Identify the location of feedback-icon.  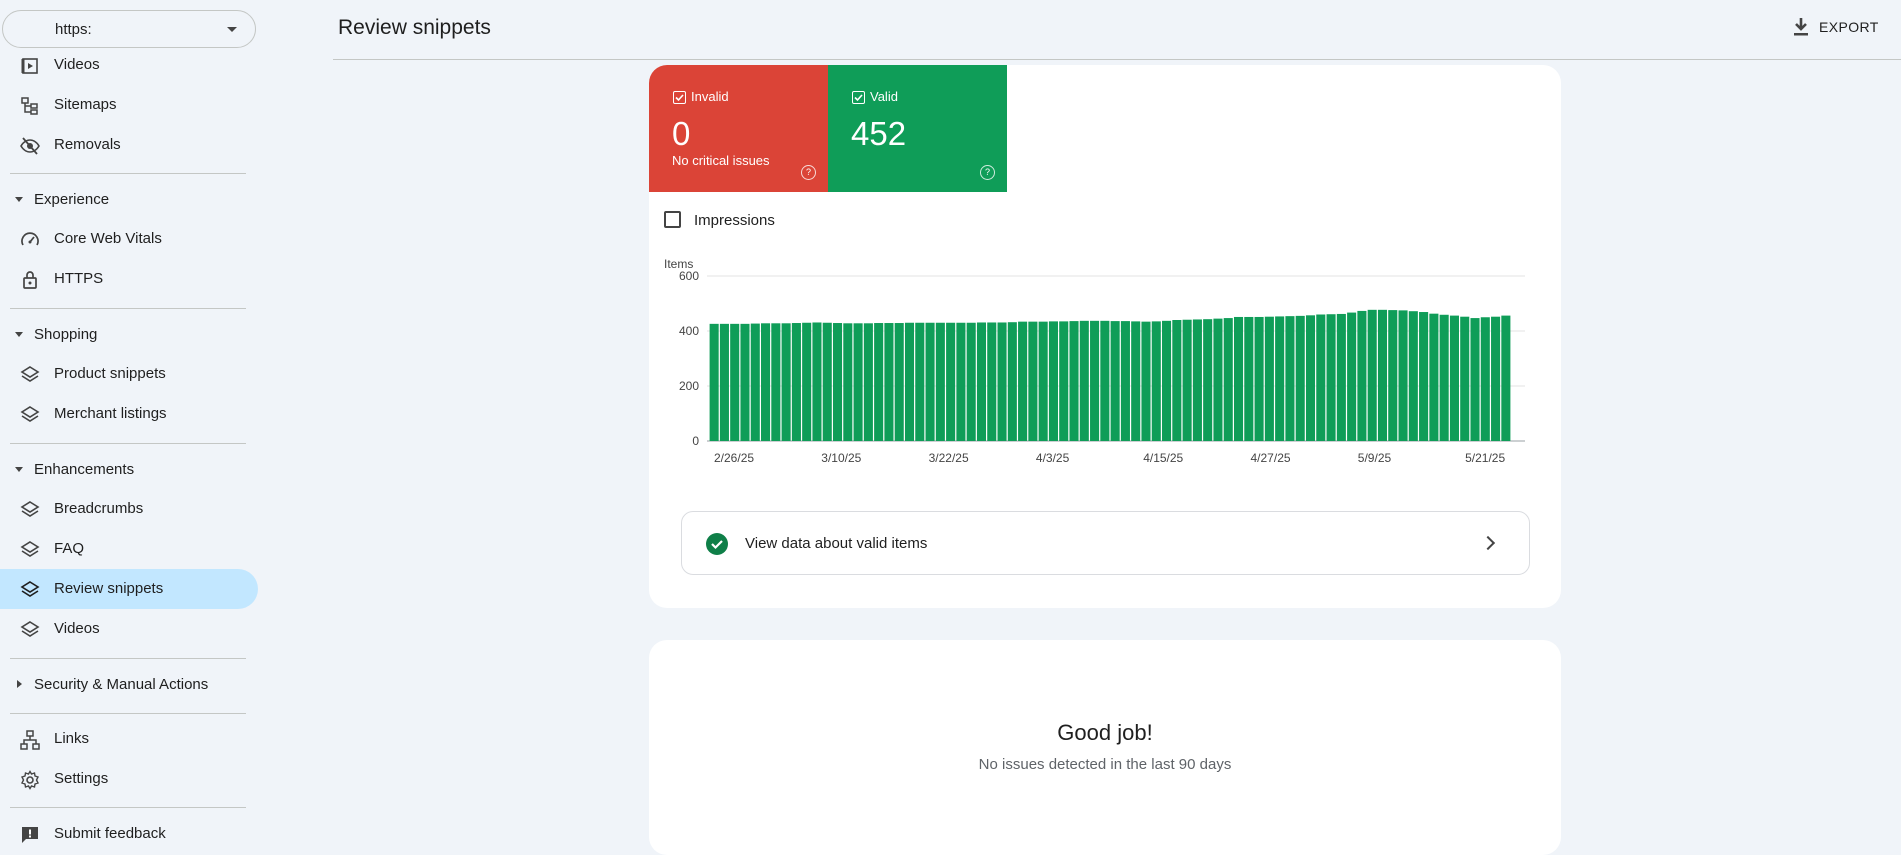
(30, 835).